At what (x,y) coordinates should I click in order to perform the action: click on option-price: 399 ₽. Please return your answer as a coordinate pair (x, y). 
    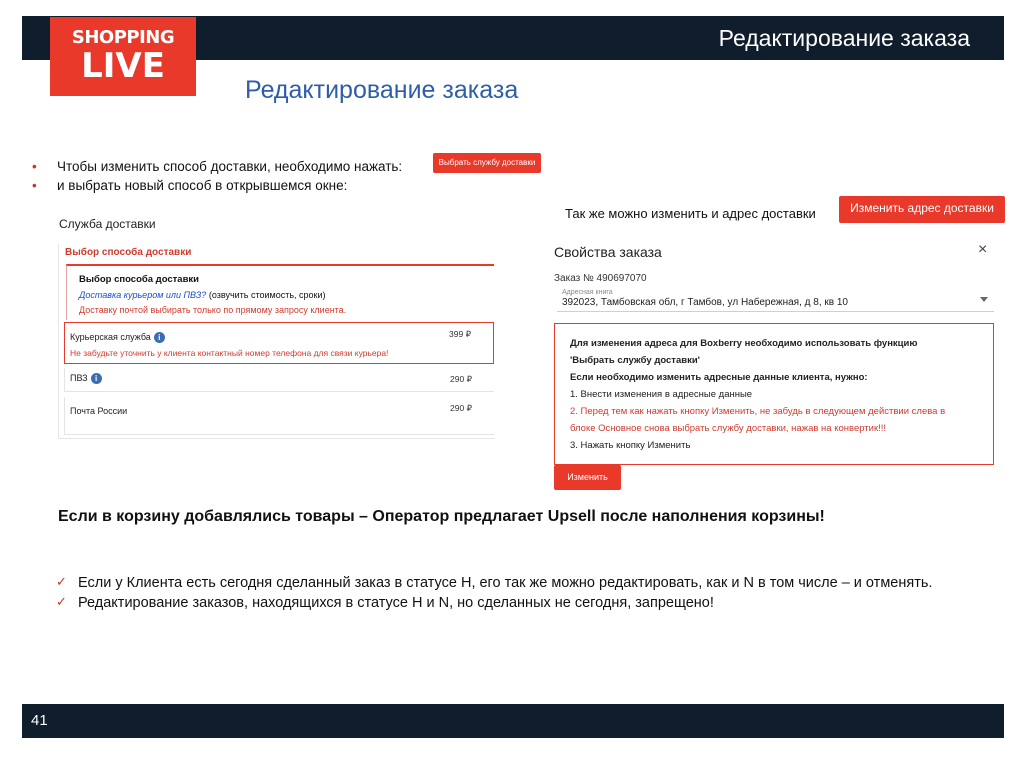
    Looking at the image, I should click on (460, 334).